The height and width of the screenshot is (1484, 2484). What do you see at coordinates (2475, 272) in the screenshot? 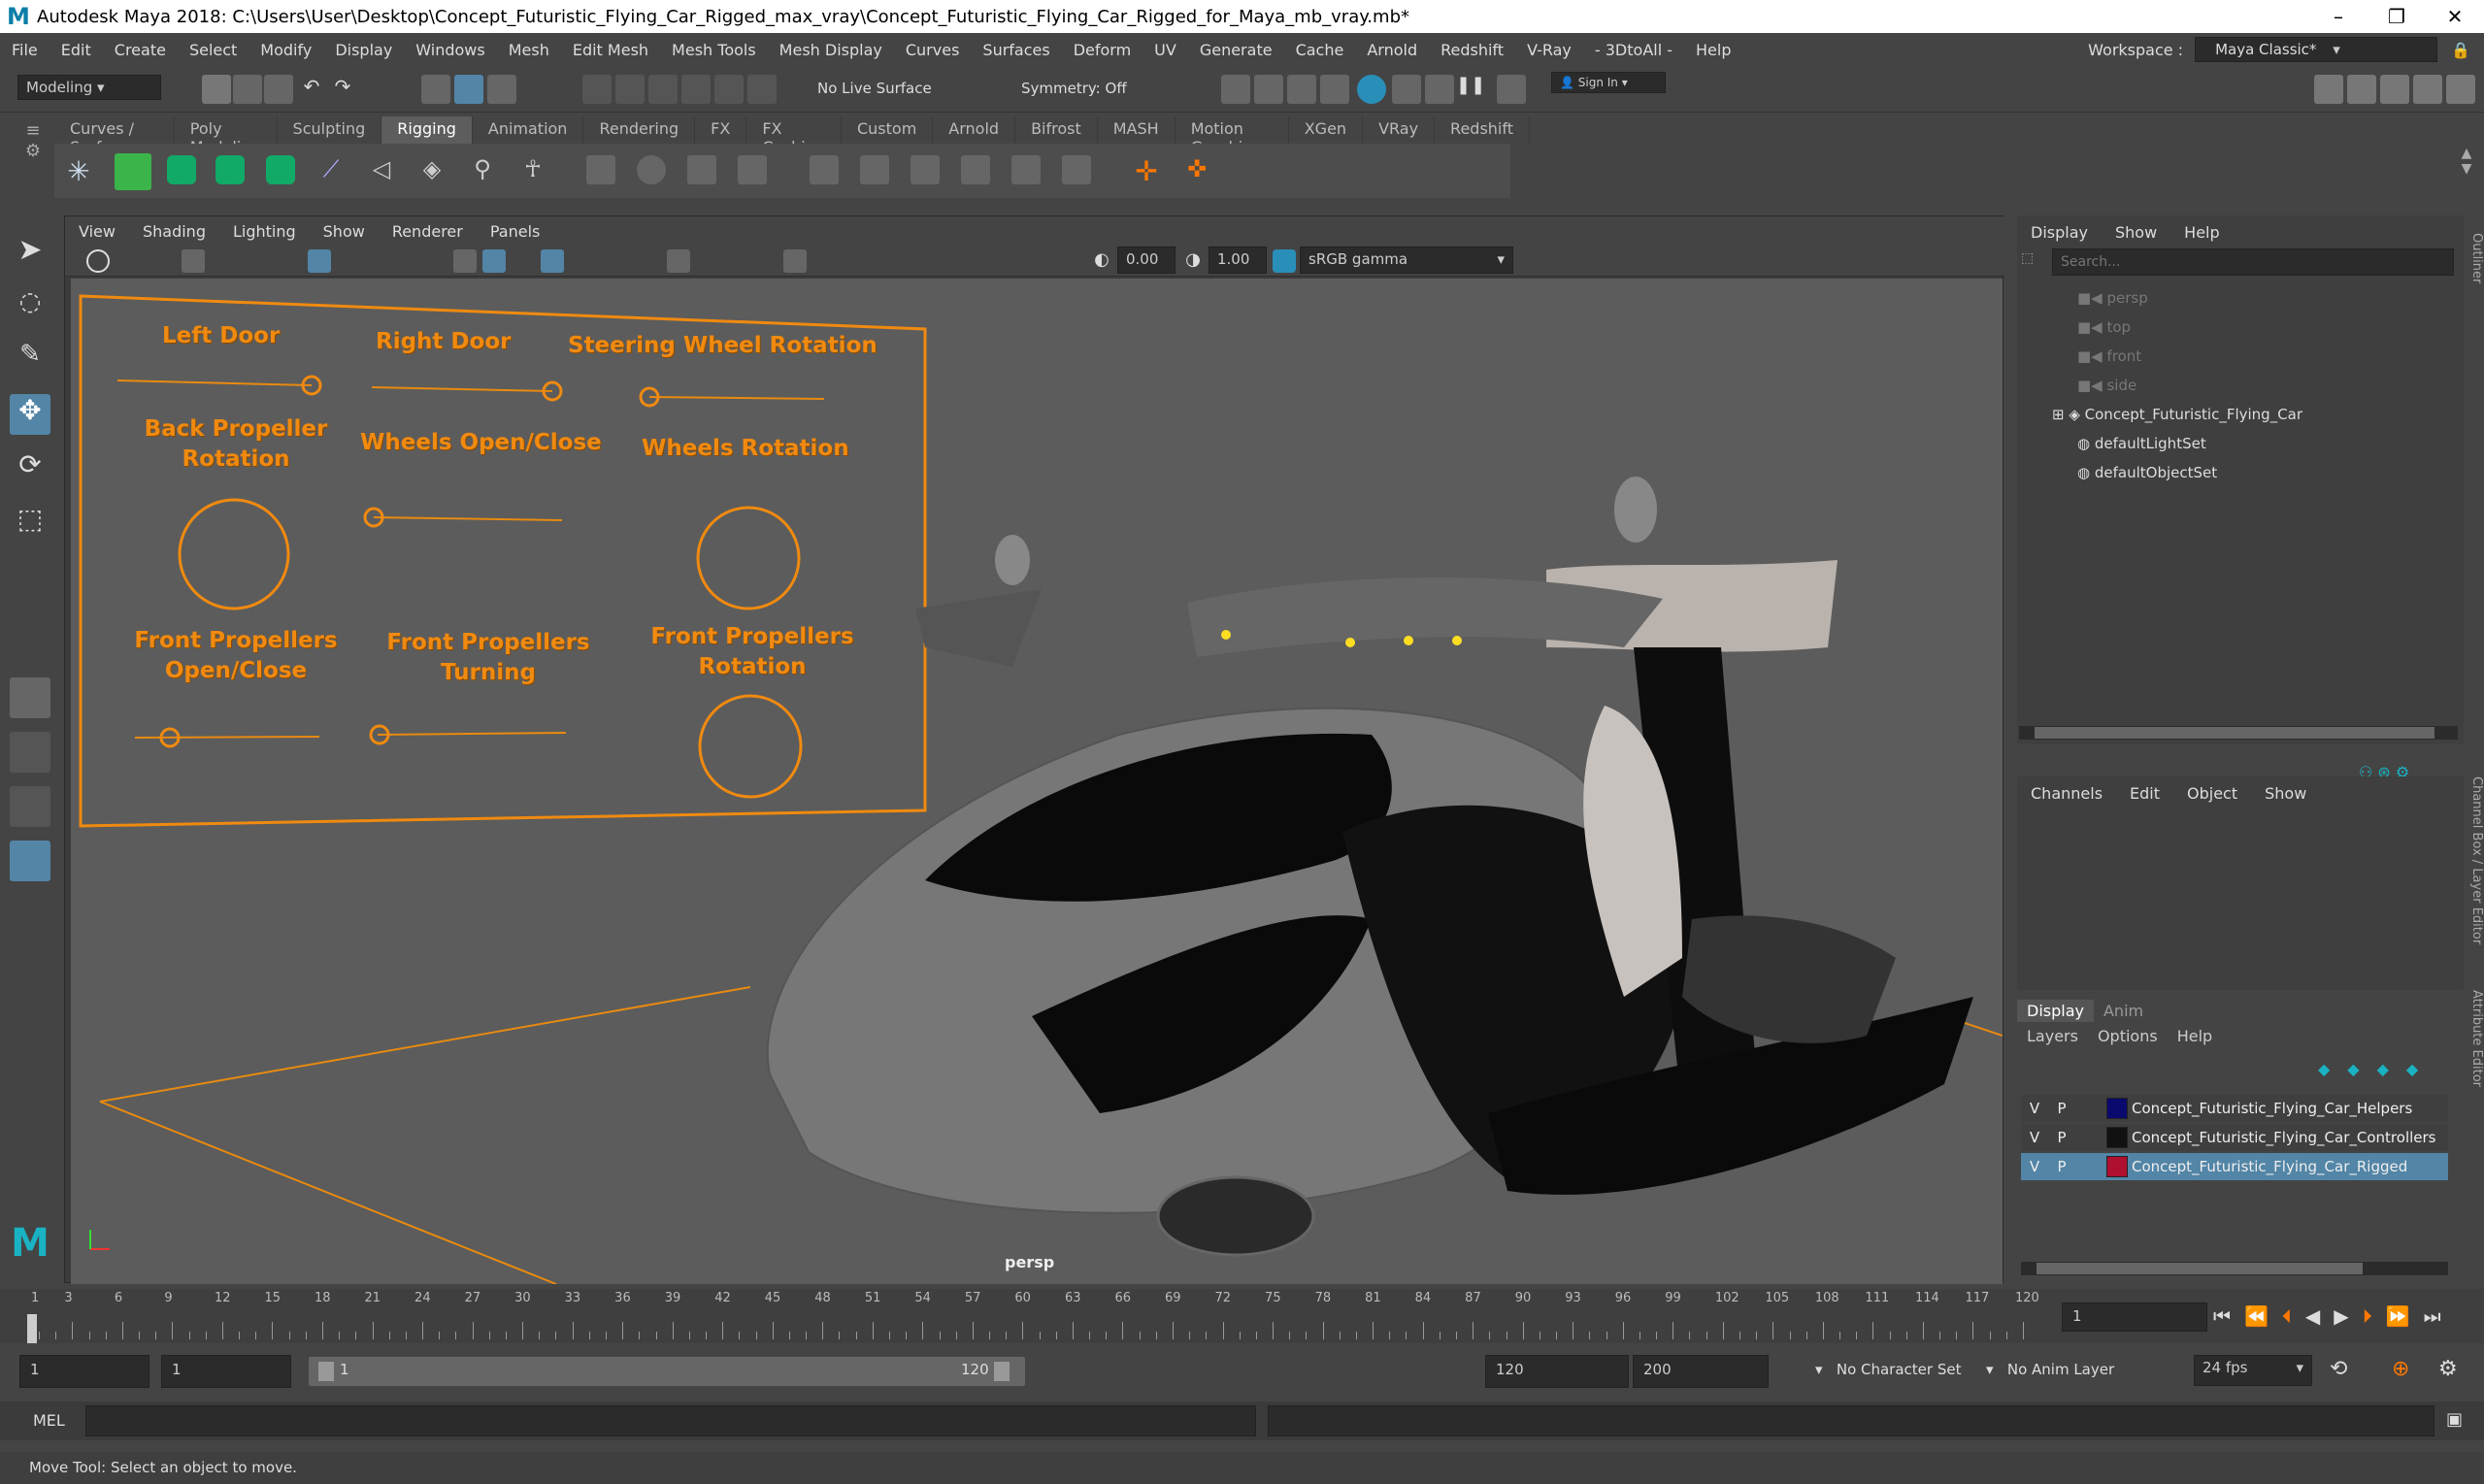
I see `side-tab-outliner: Outliner` at bounding box center [2475, 272].